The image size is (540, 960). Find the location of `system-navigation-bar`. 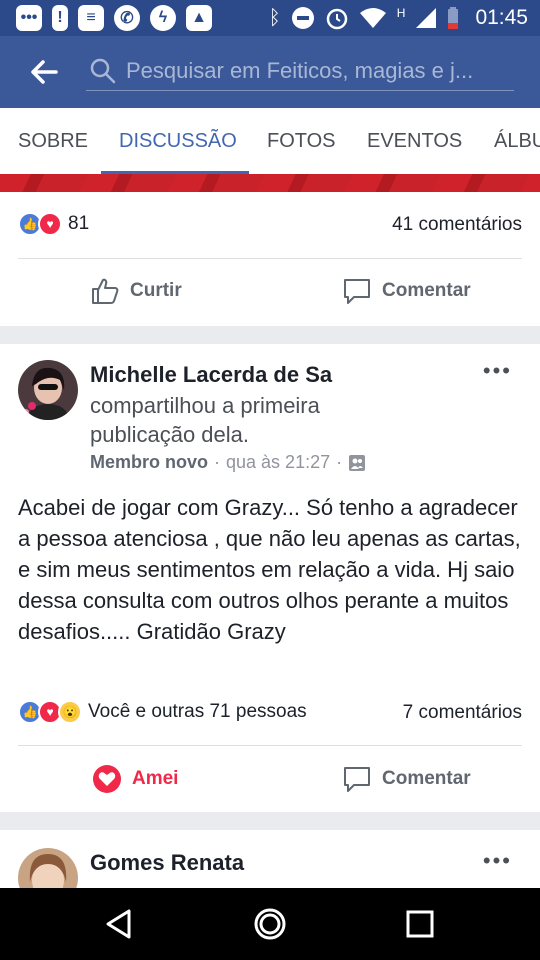

system-navigation-bar is located at coordinates (270, 924).